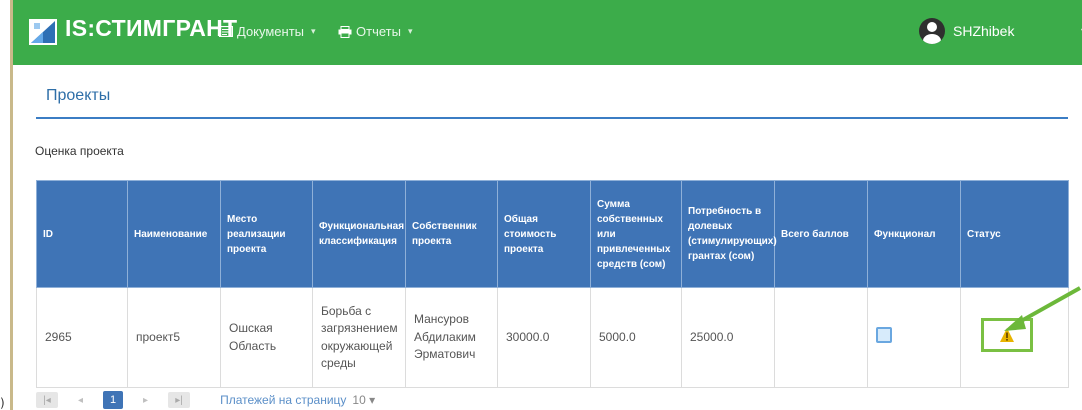  What do you see at coordinates (205, 400) in the screenshot?
I see `pagination: |◂ ◂ 1 ▸ ▸| Платежей на страницу 10 ▾` at bounding box center [205, 400].